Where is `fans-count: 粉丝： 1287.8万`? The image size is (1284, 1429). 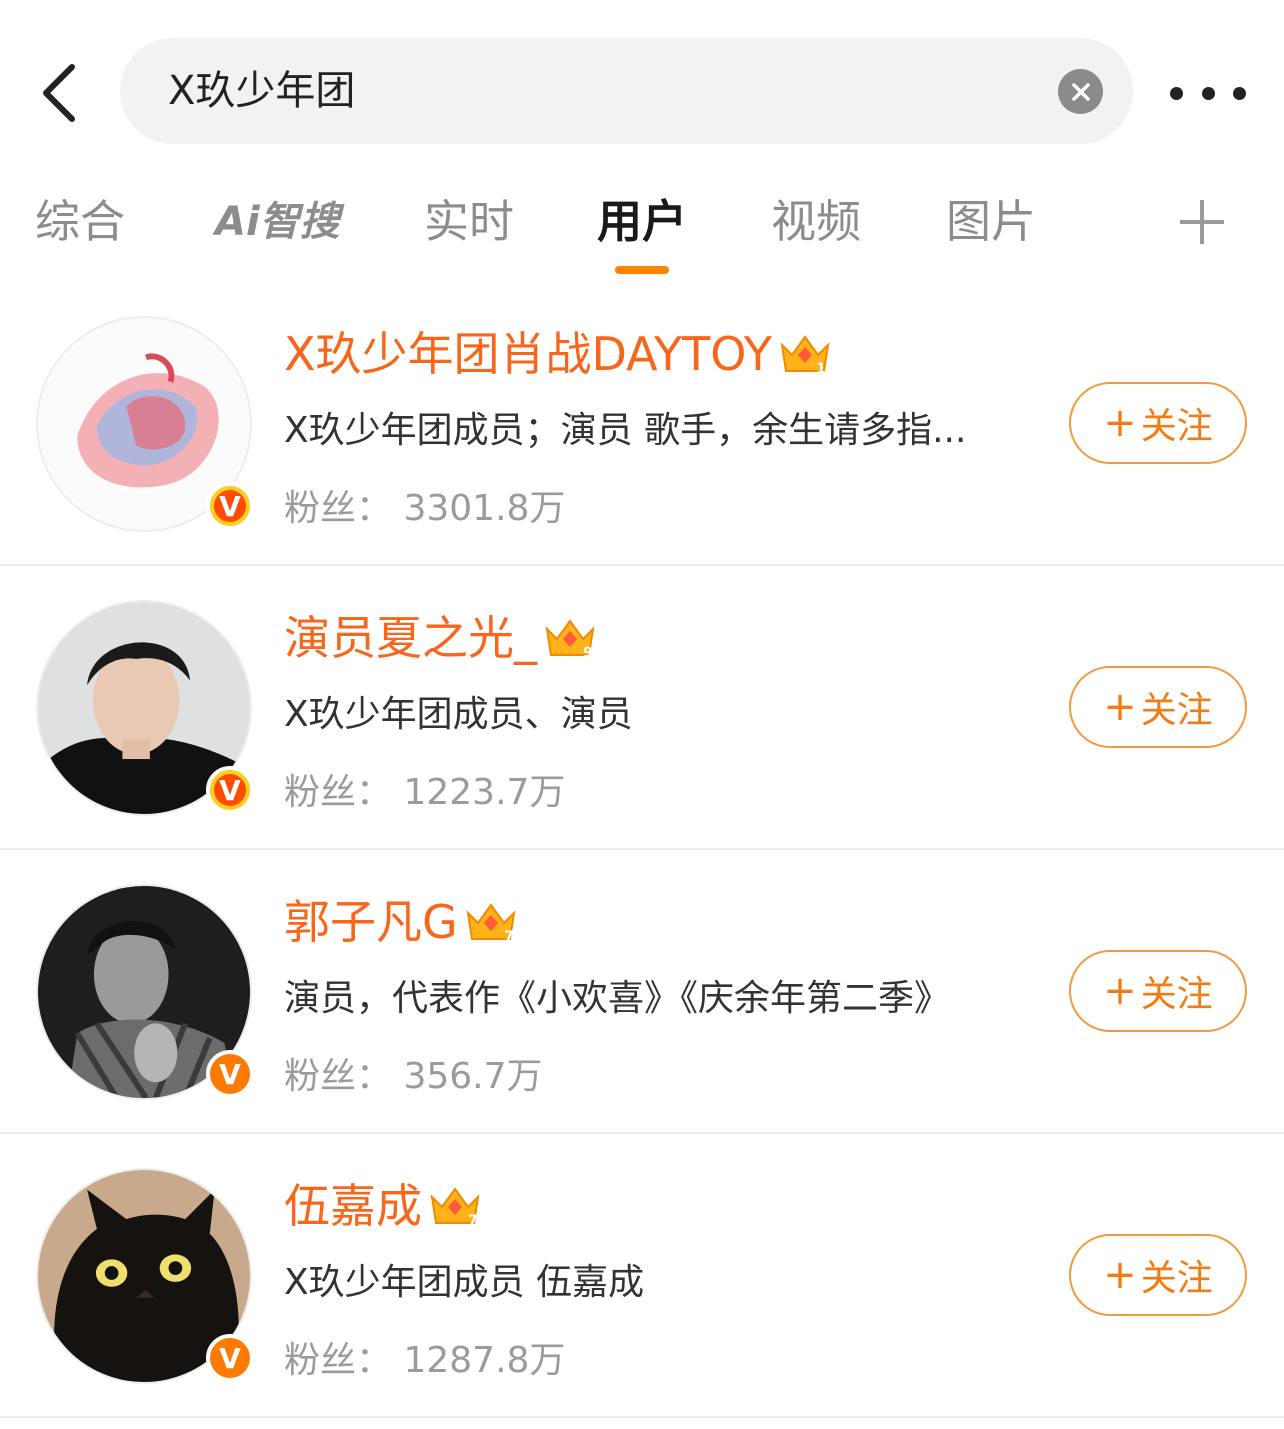 fans-count: 粉丝： 1287.8万 is located at coordinates (424, 1361).